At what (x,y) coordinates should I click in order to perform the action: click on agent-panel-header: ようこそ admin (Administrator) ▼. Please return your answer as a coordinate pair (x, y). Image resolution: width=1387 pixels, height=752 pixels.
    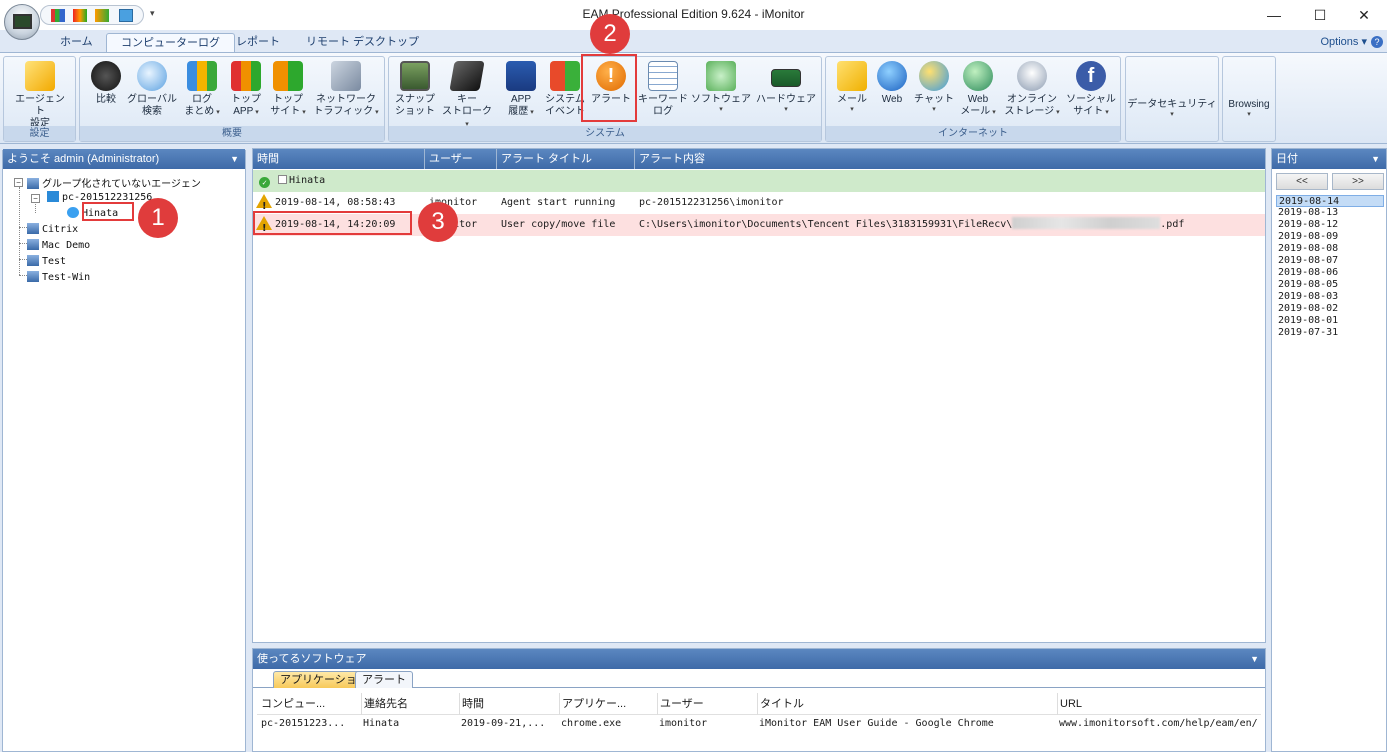
    Looking at the image, I should click on (124, 159).